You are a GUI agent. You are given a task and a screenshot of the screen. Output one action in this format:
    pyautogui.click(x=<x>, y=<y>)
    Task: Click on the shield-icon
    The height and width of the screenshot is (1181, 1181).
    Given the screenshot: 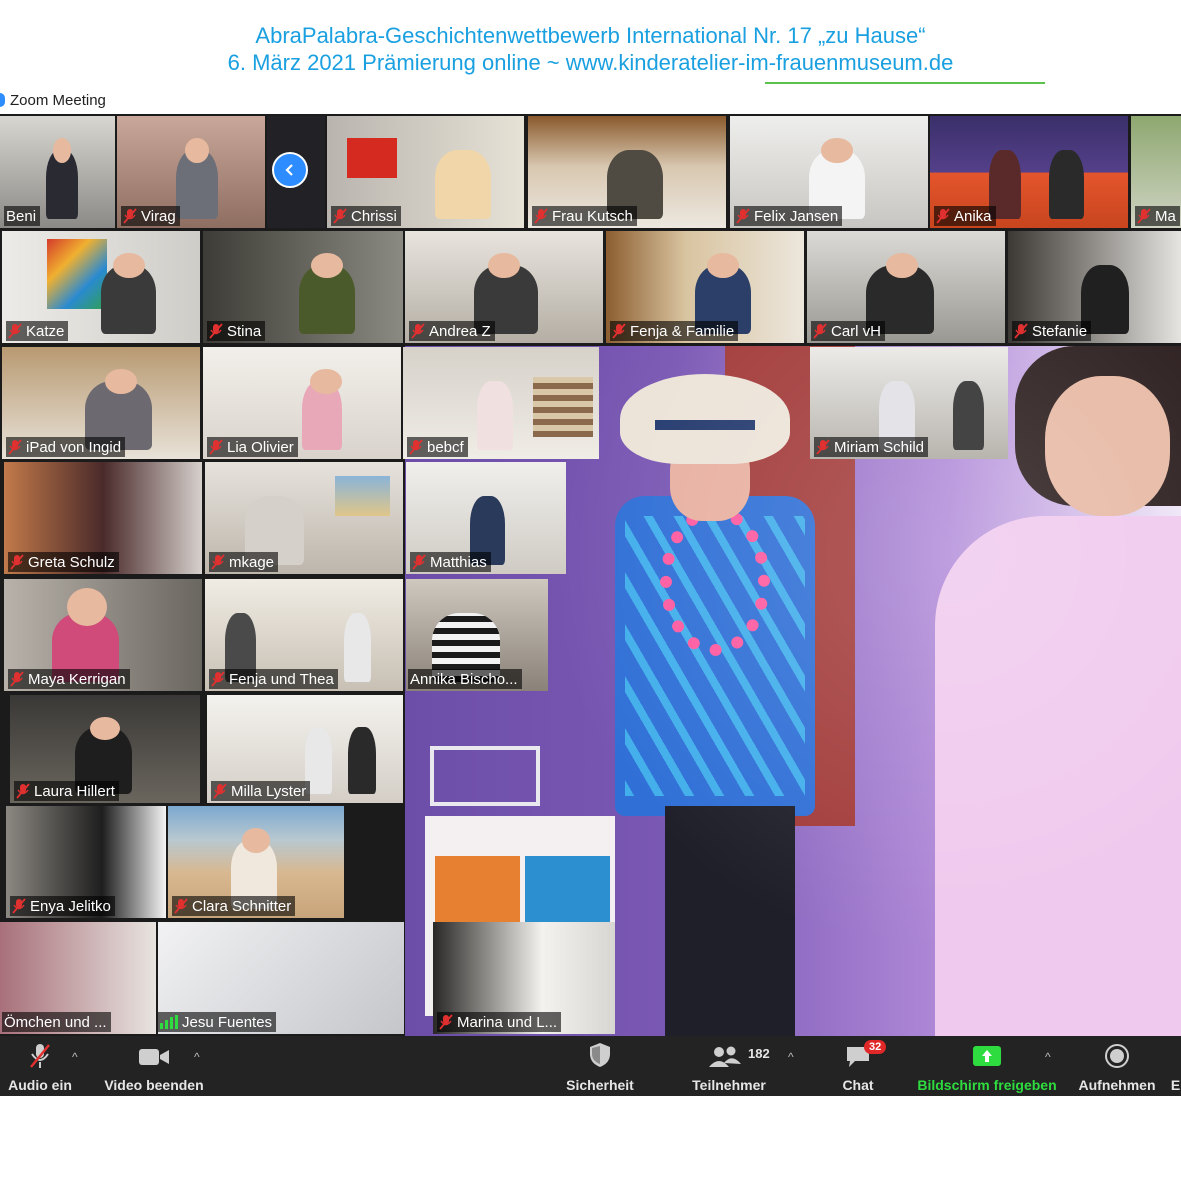 What is the action you would take?
    pyautogui.click(x=600, y=1055)
    